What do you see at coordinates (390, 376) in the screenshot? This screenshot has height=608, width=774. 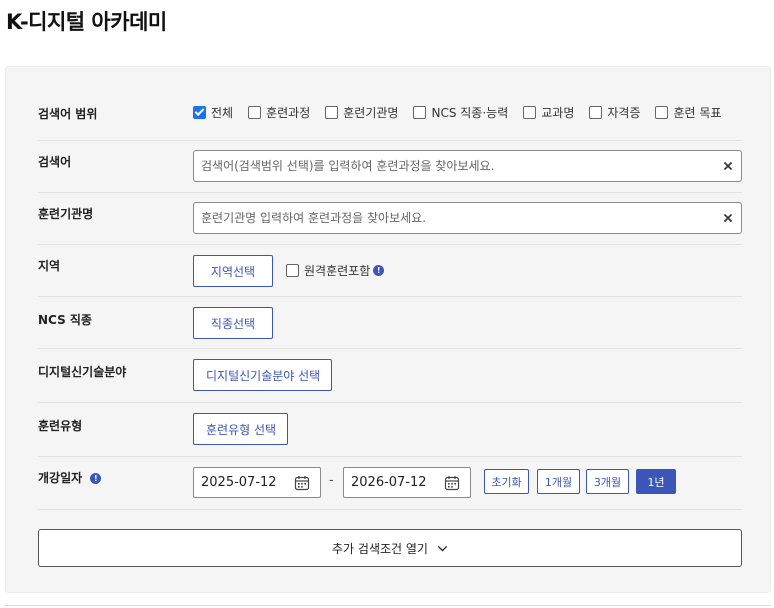 I see `digital-row: 디지털신기술분야 디지털신기술분야 선택` at bounding box center [390, 376].